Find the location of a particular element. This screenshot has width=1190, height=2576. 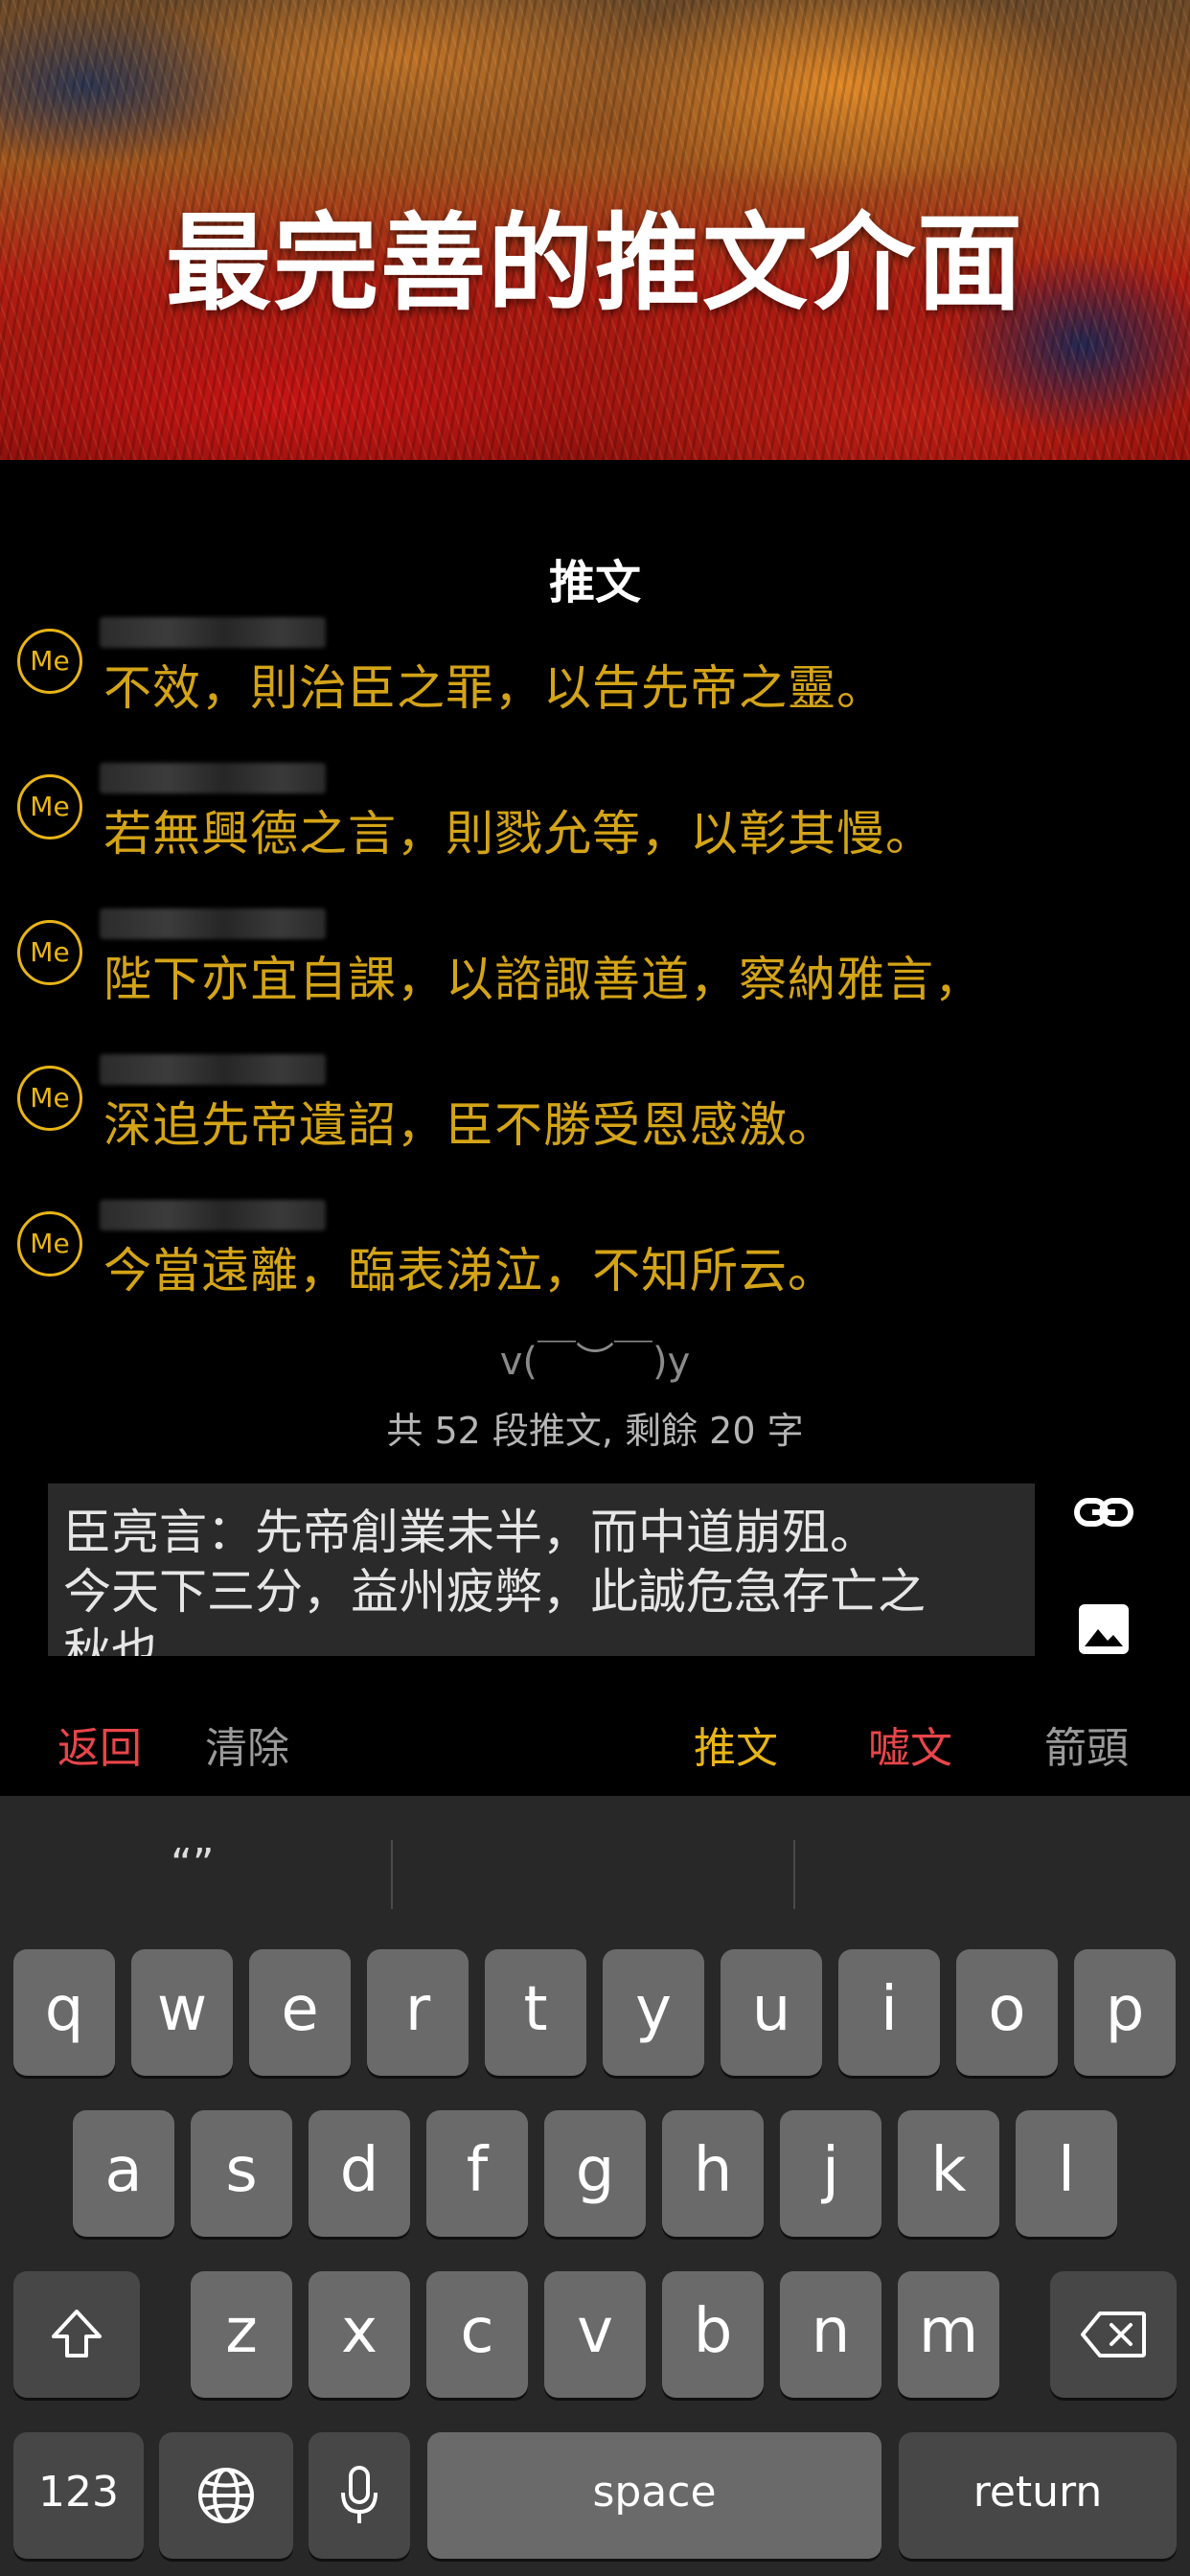

globe-icon is located at coordinates (226, 2495).